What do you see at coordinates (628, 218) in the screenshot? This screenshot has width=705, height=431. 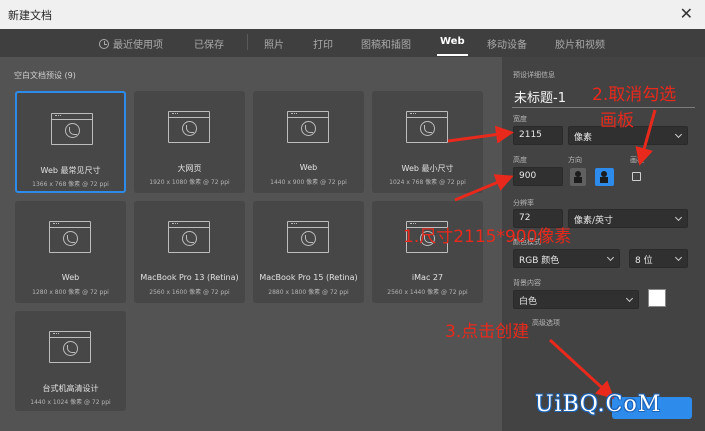 I see `resolution-unit-select: 像素/英寸` at bounding box center [628, 218].